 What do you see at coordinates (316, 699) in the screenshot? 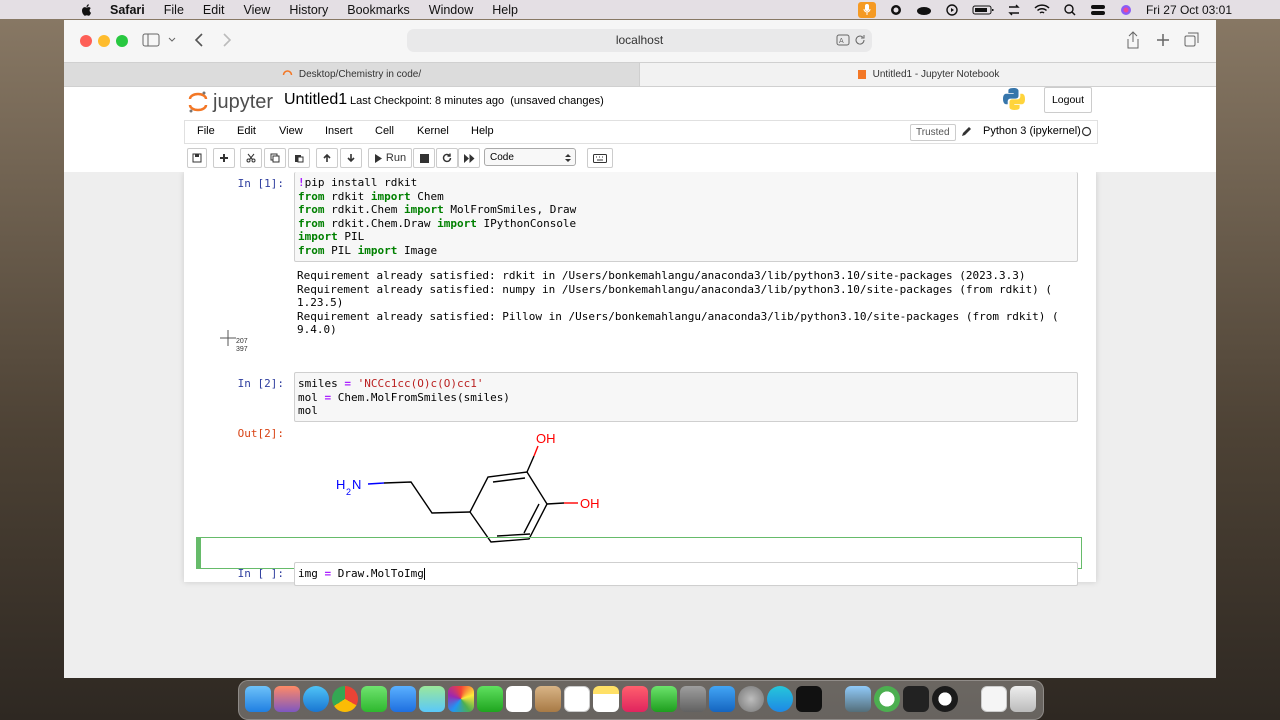
I see `safari-icon` at bounding box center [316, 699].